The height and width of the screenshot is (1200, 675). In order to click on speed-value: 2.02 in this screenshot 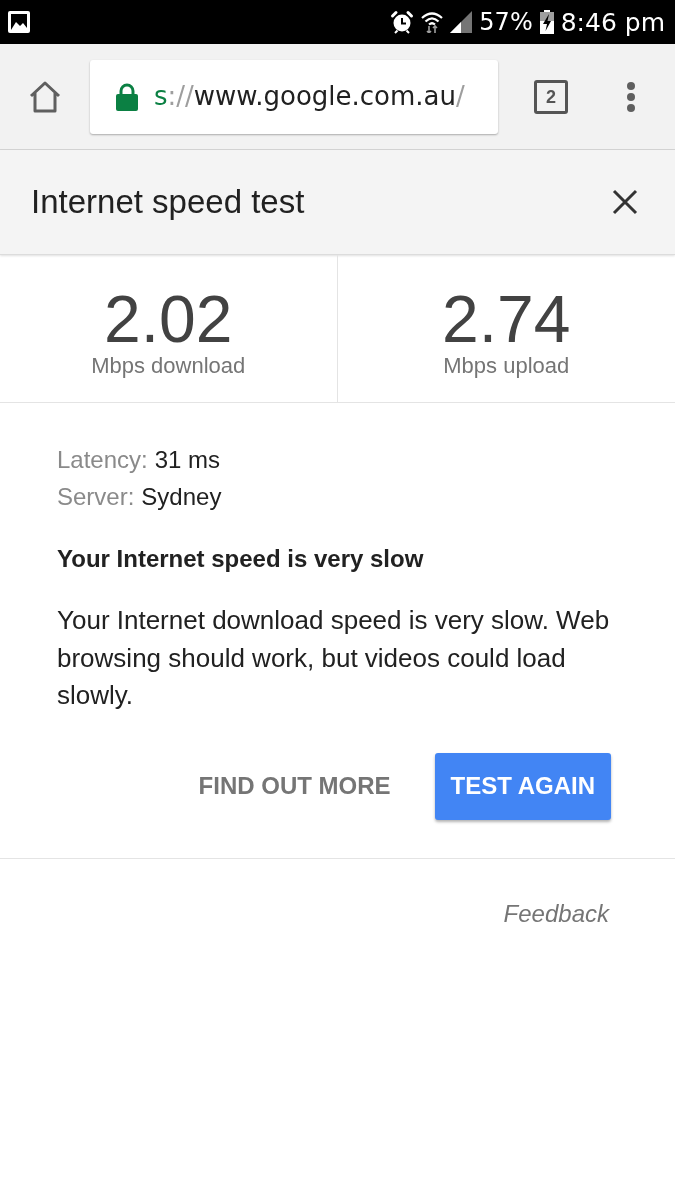, I will do `click(168, 318)`.